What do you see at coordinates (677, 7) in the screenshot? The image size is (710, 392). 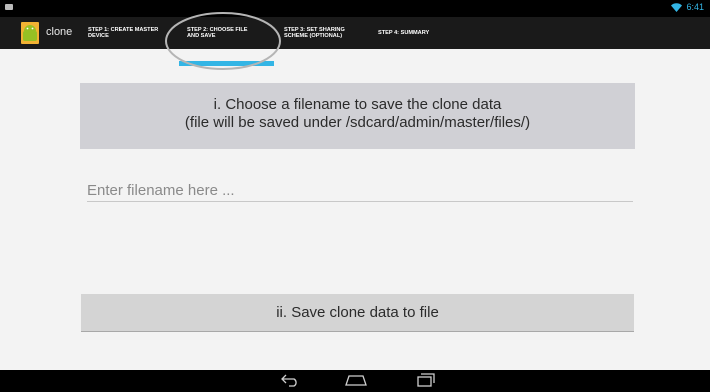 I see `wifi-icon` at bounding box center [677, 7].